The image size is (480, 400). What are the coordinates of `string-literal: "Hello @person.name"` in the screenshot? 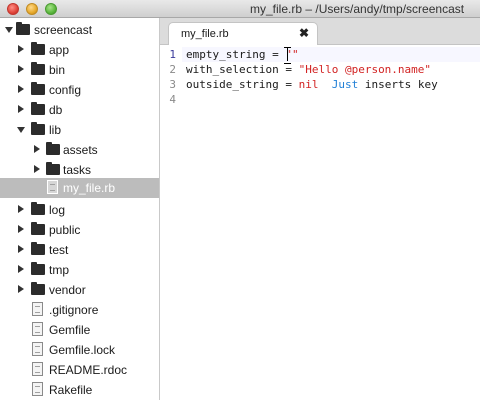 It's located at (365, 69).